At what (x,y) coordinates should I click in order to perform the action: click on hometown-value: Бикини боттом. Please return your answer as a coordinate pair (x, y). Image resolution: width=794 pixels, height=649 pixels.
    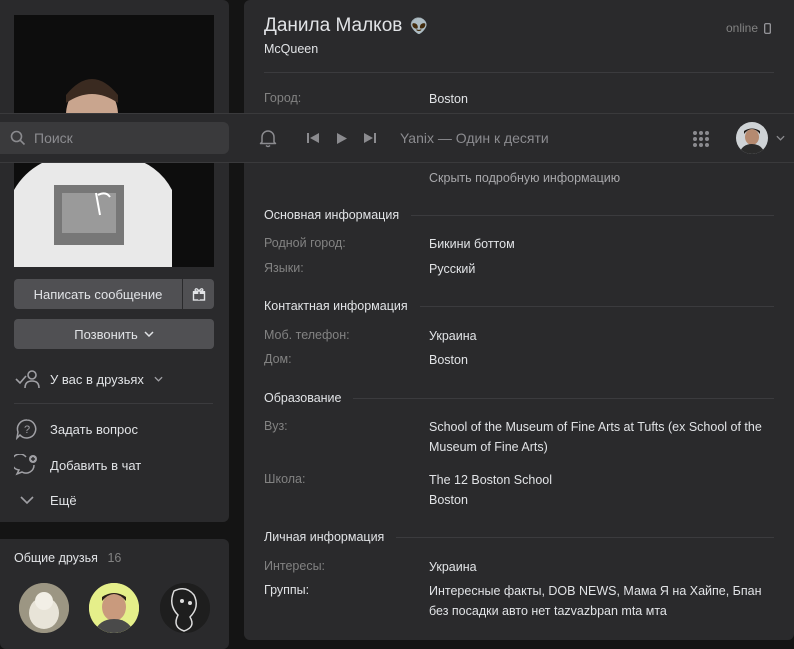
    Looking at the image, I should click on (599, 244).